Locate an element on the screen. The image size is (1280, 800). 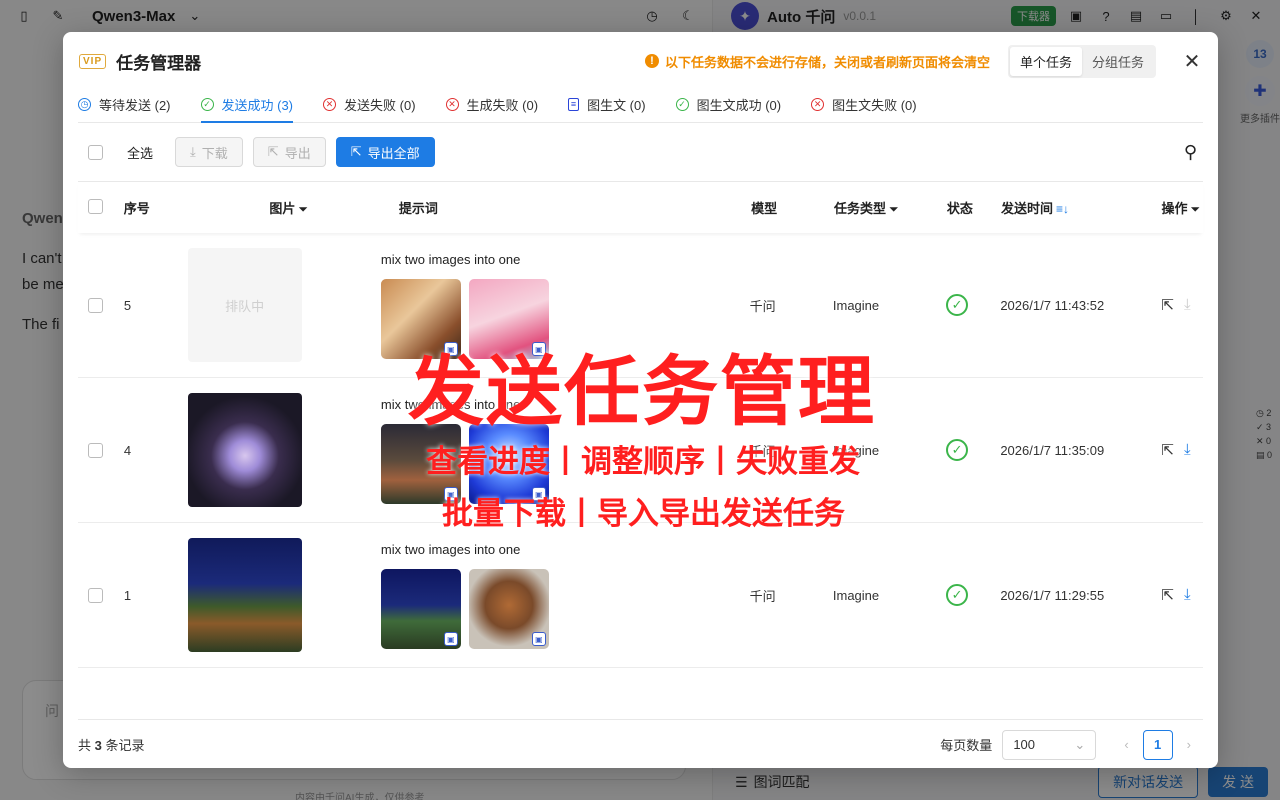
tab-img2text-success: ✓ 图生文成功 (0) is located at coordinates (728, 104).